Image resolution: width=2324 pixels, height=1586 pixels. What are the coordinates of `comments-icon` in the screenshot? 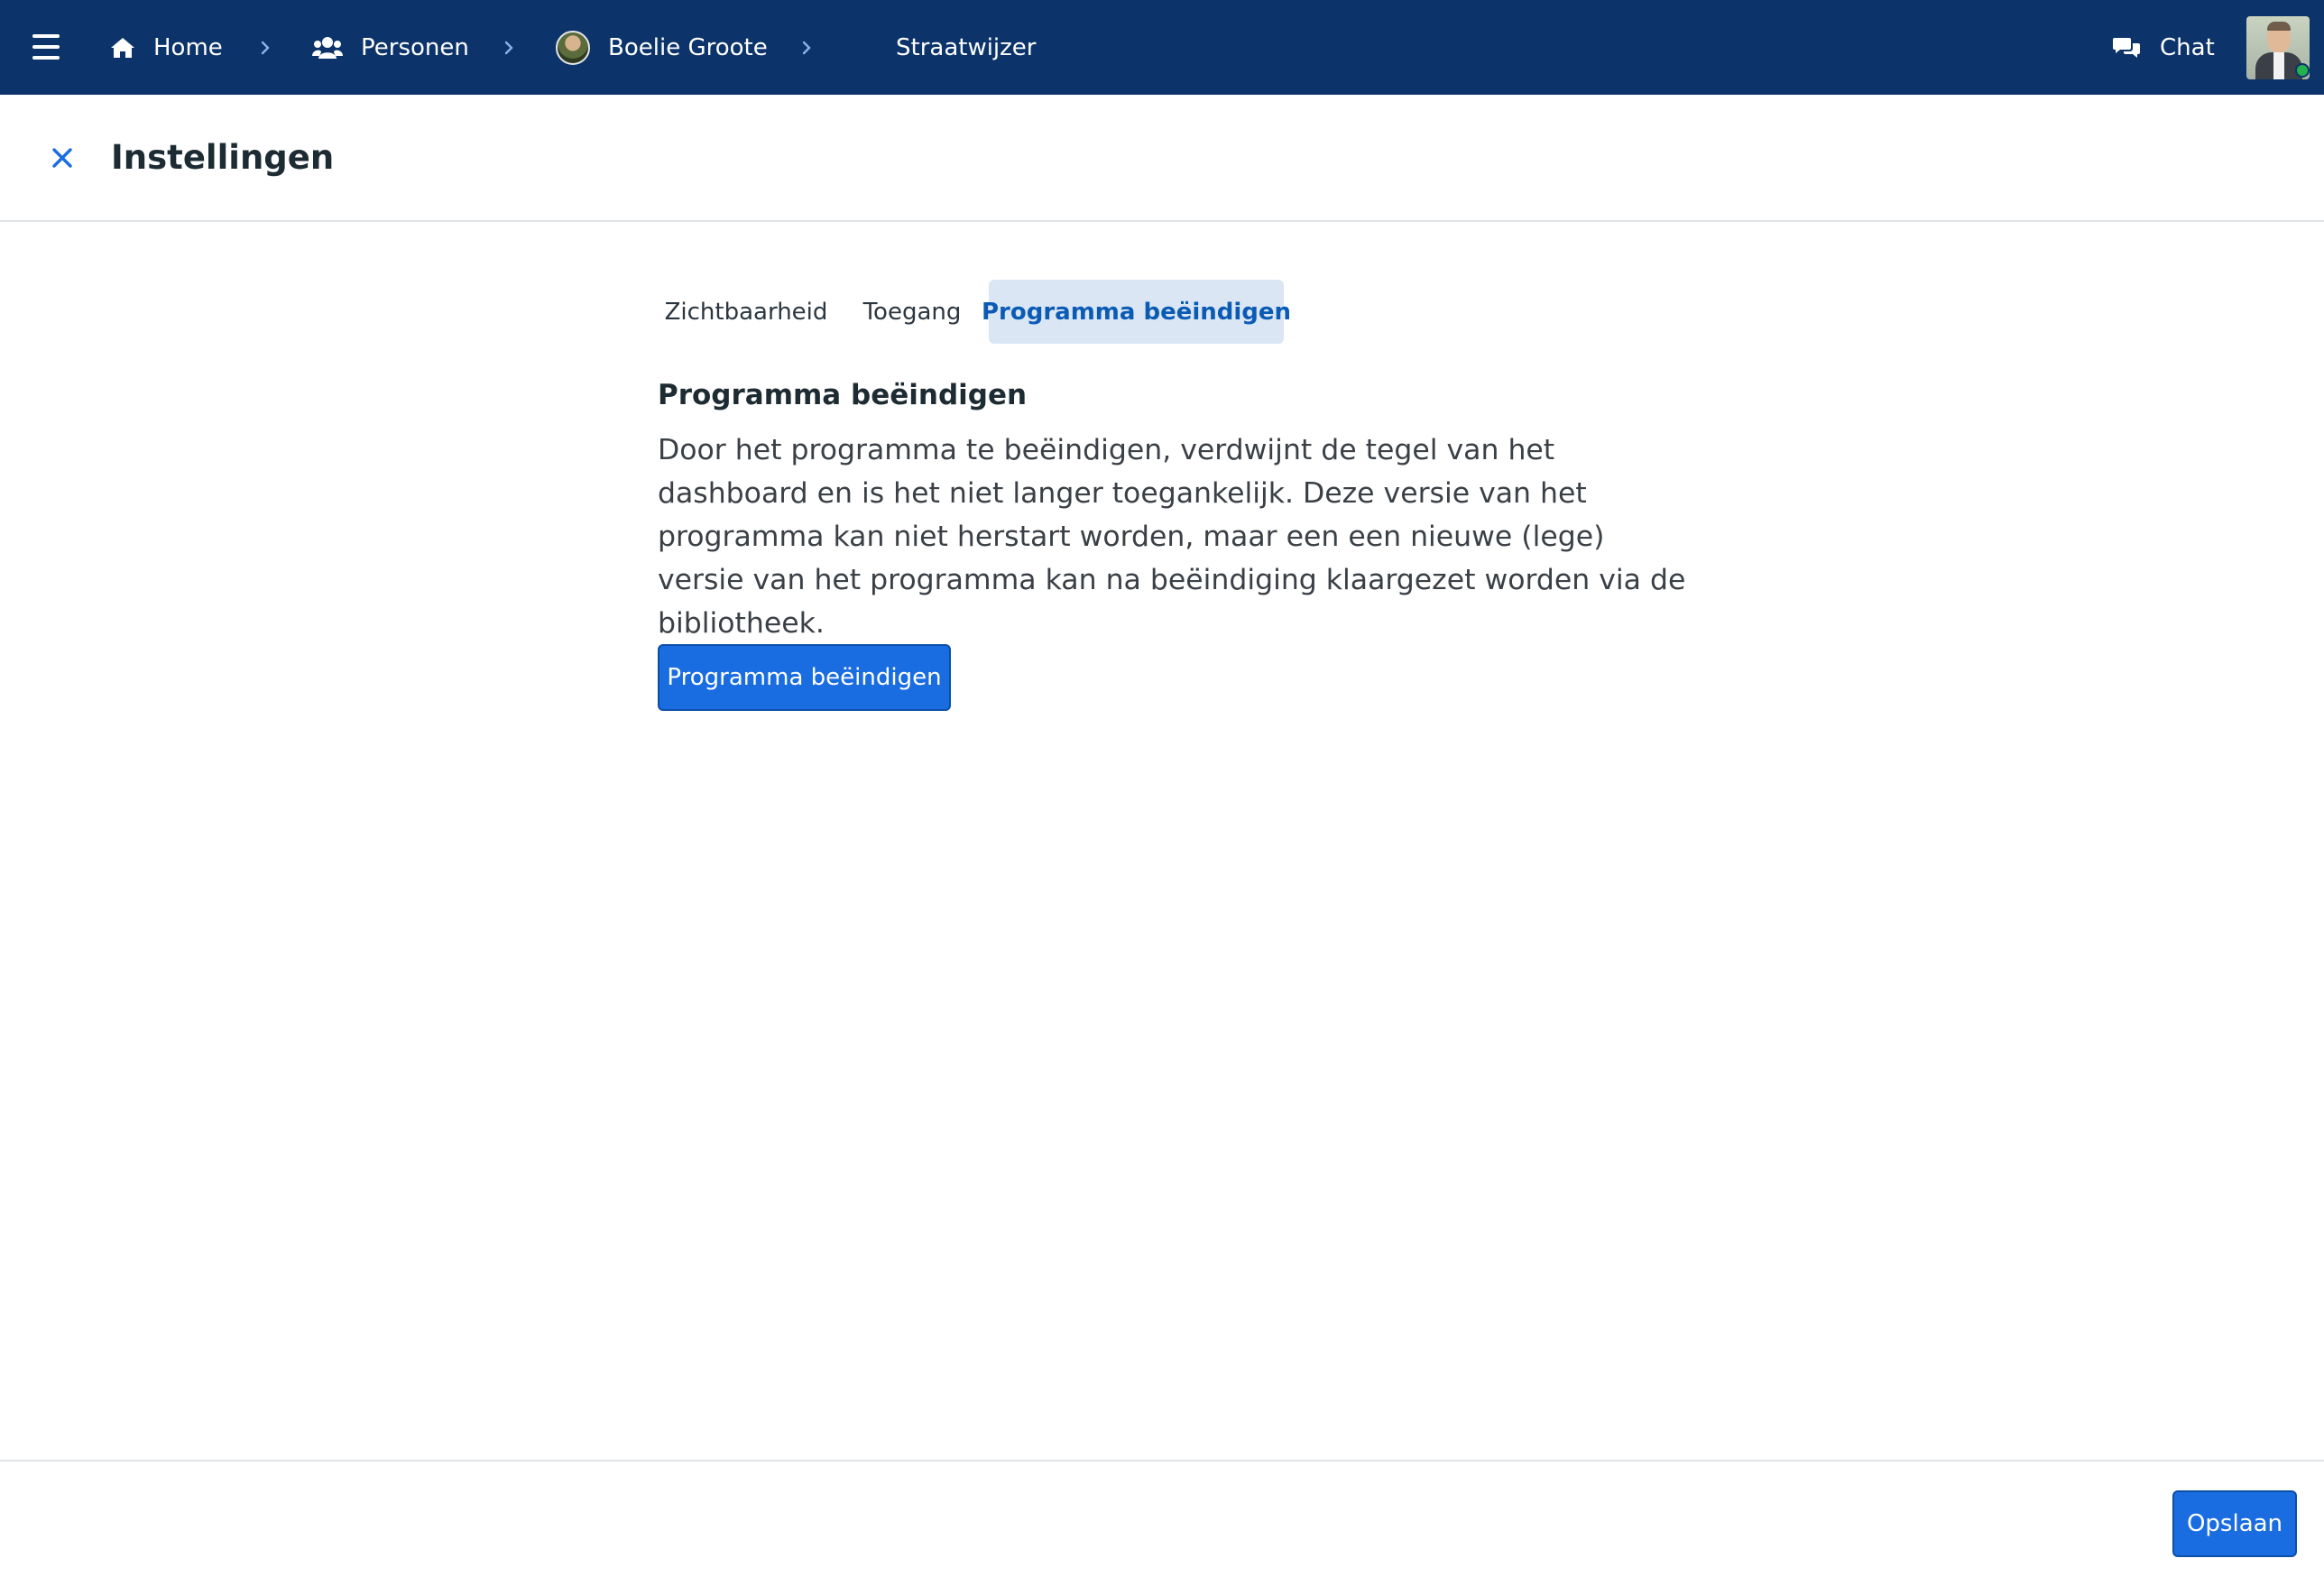 It's located at (2126, 48).